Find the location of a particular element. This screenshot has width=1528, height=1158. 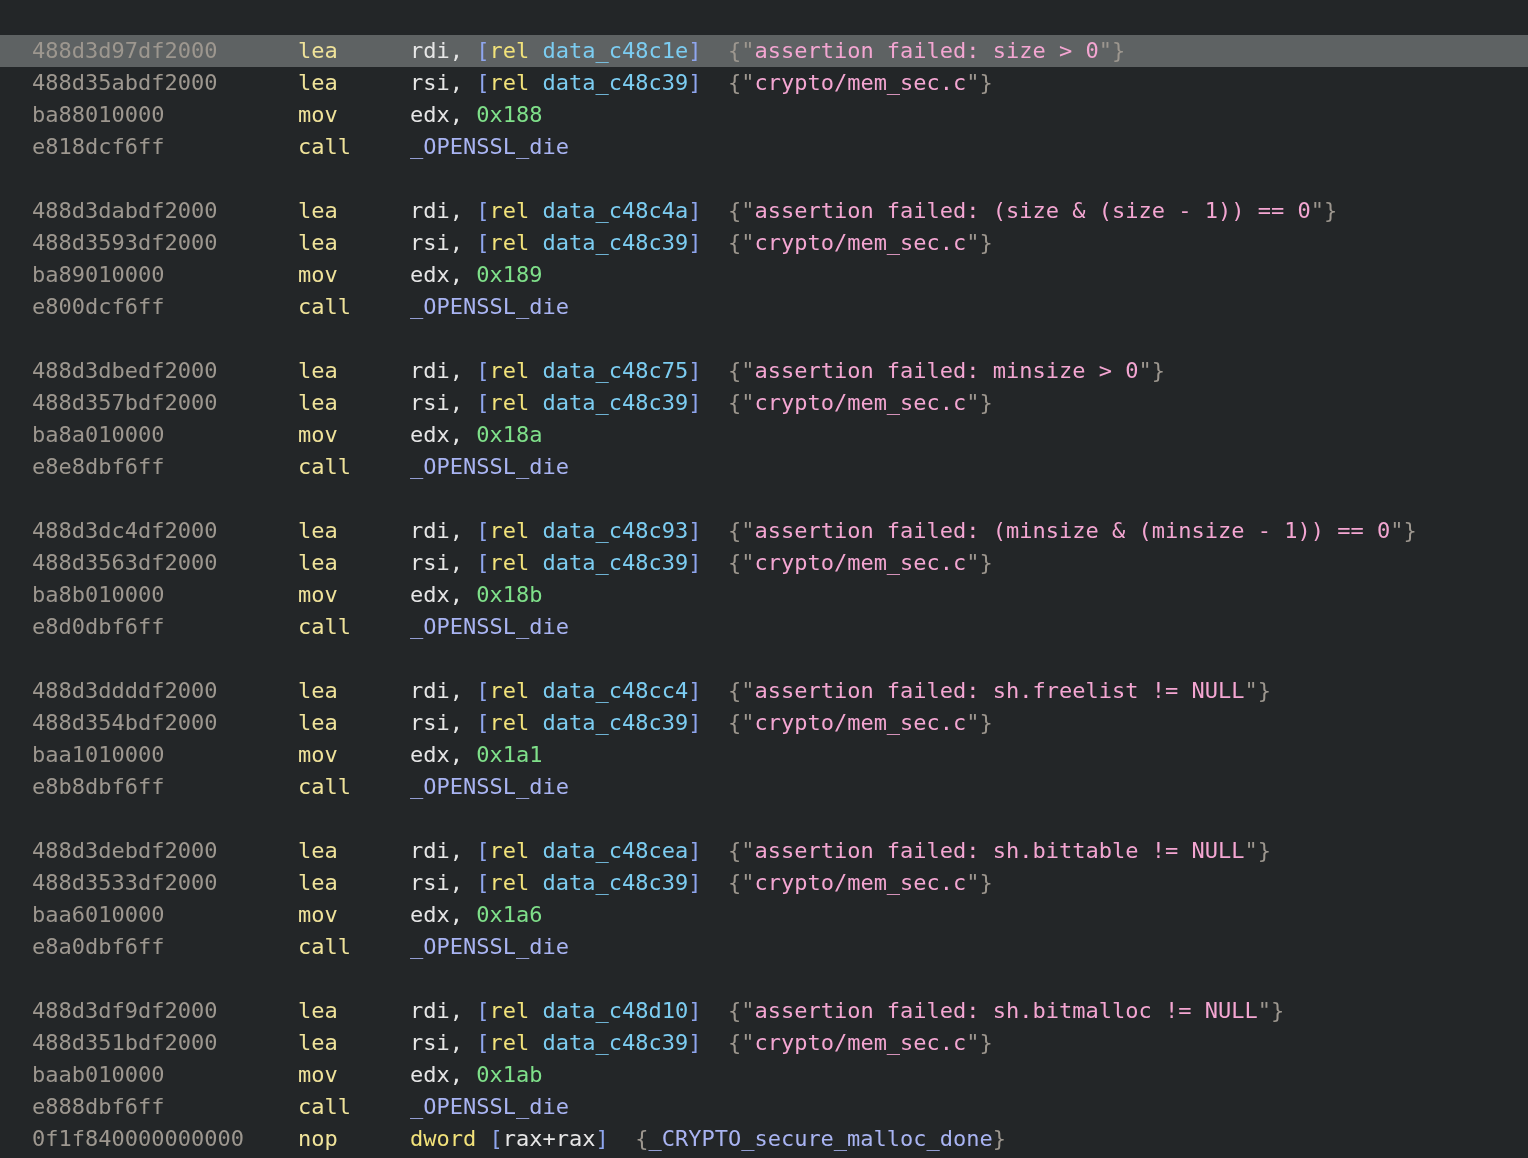

instruction-row: 488d351bdf2000 lea rsi, [rel data_c48c39] {"crypto/mem_sec.c"} is located at coordinates (764, 1043).